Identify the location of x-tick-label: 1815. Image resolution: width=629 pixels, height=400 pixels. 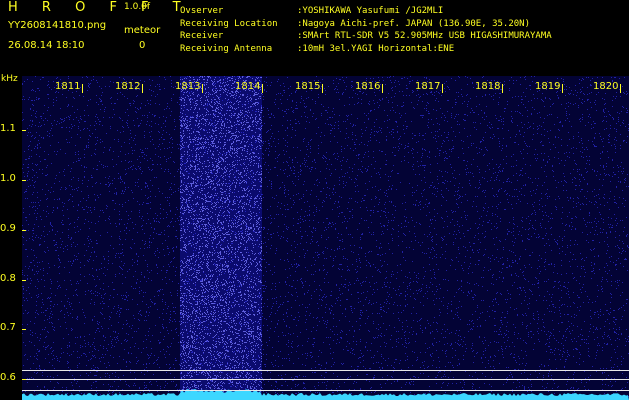
(308, 86).